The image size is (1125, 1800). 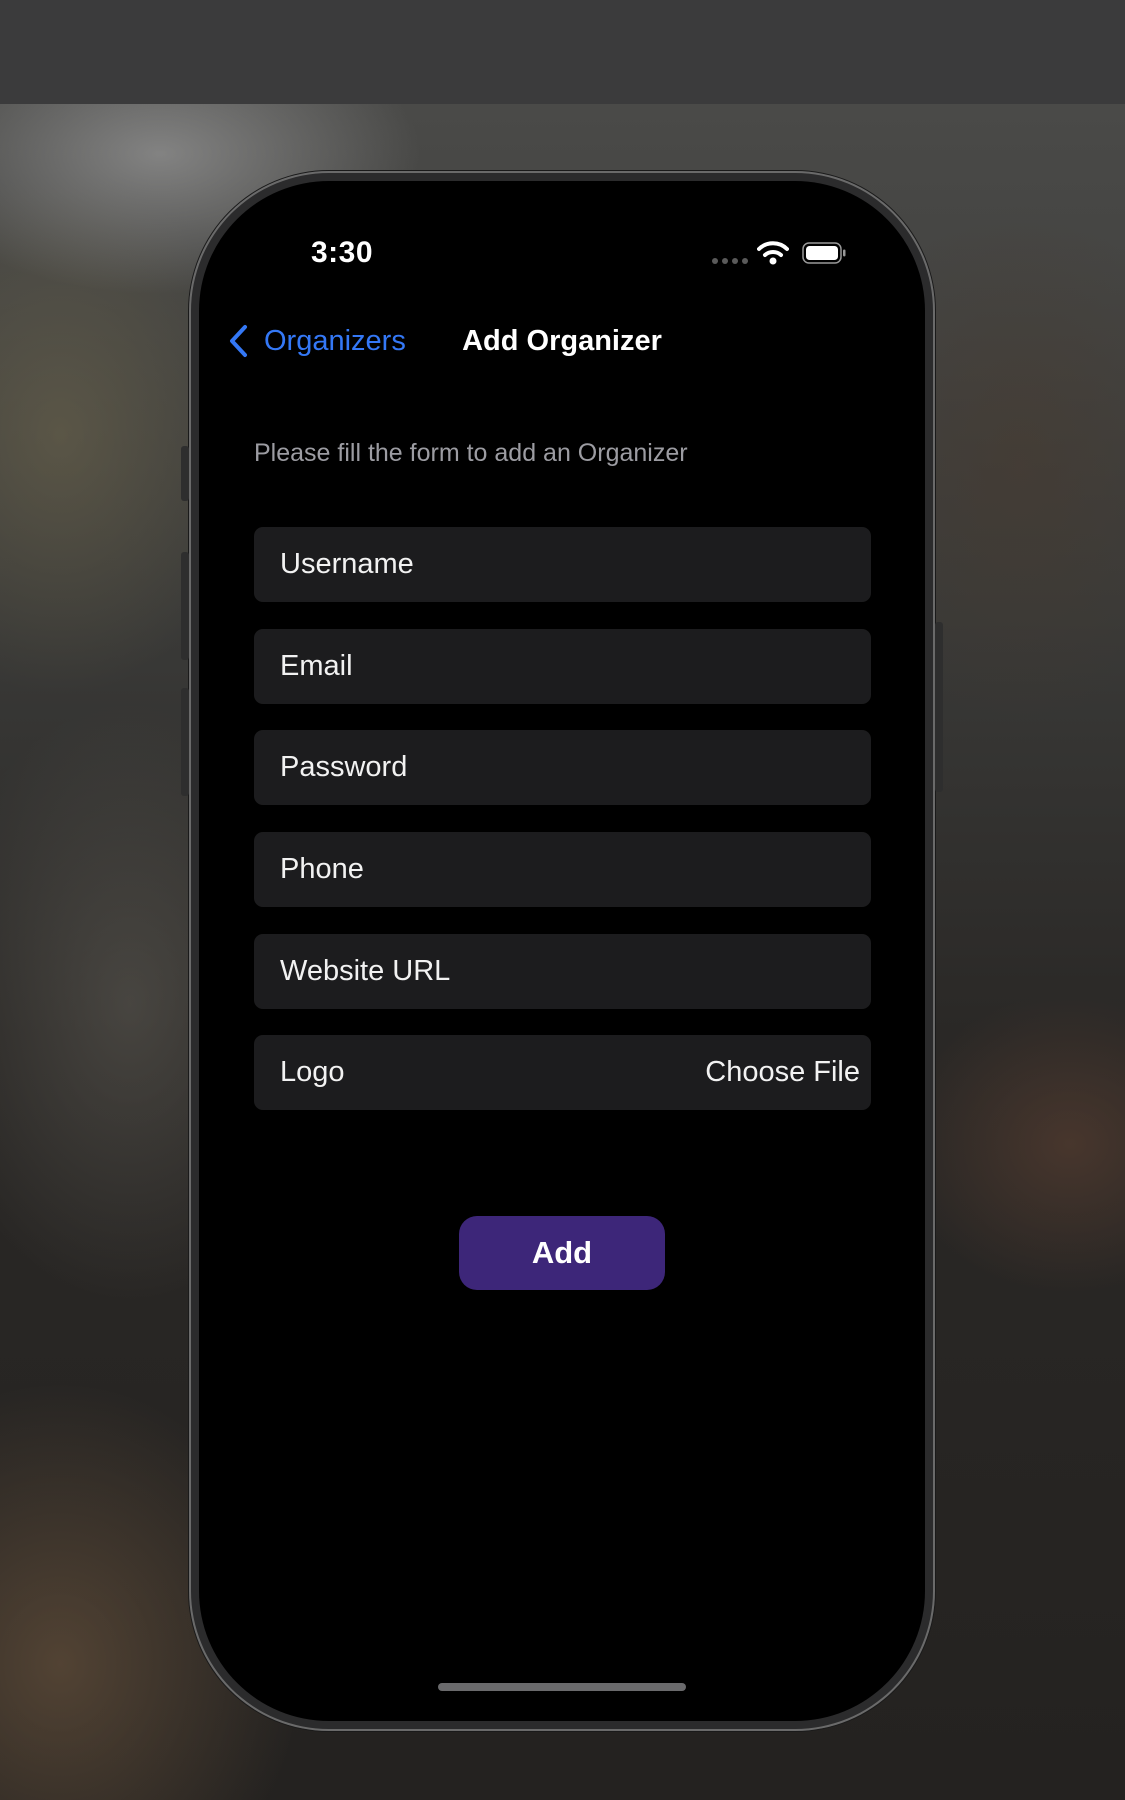 I want to click on email-field, so click(x=562, y=666).